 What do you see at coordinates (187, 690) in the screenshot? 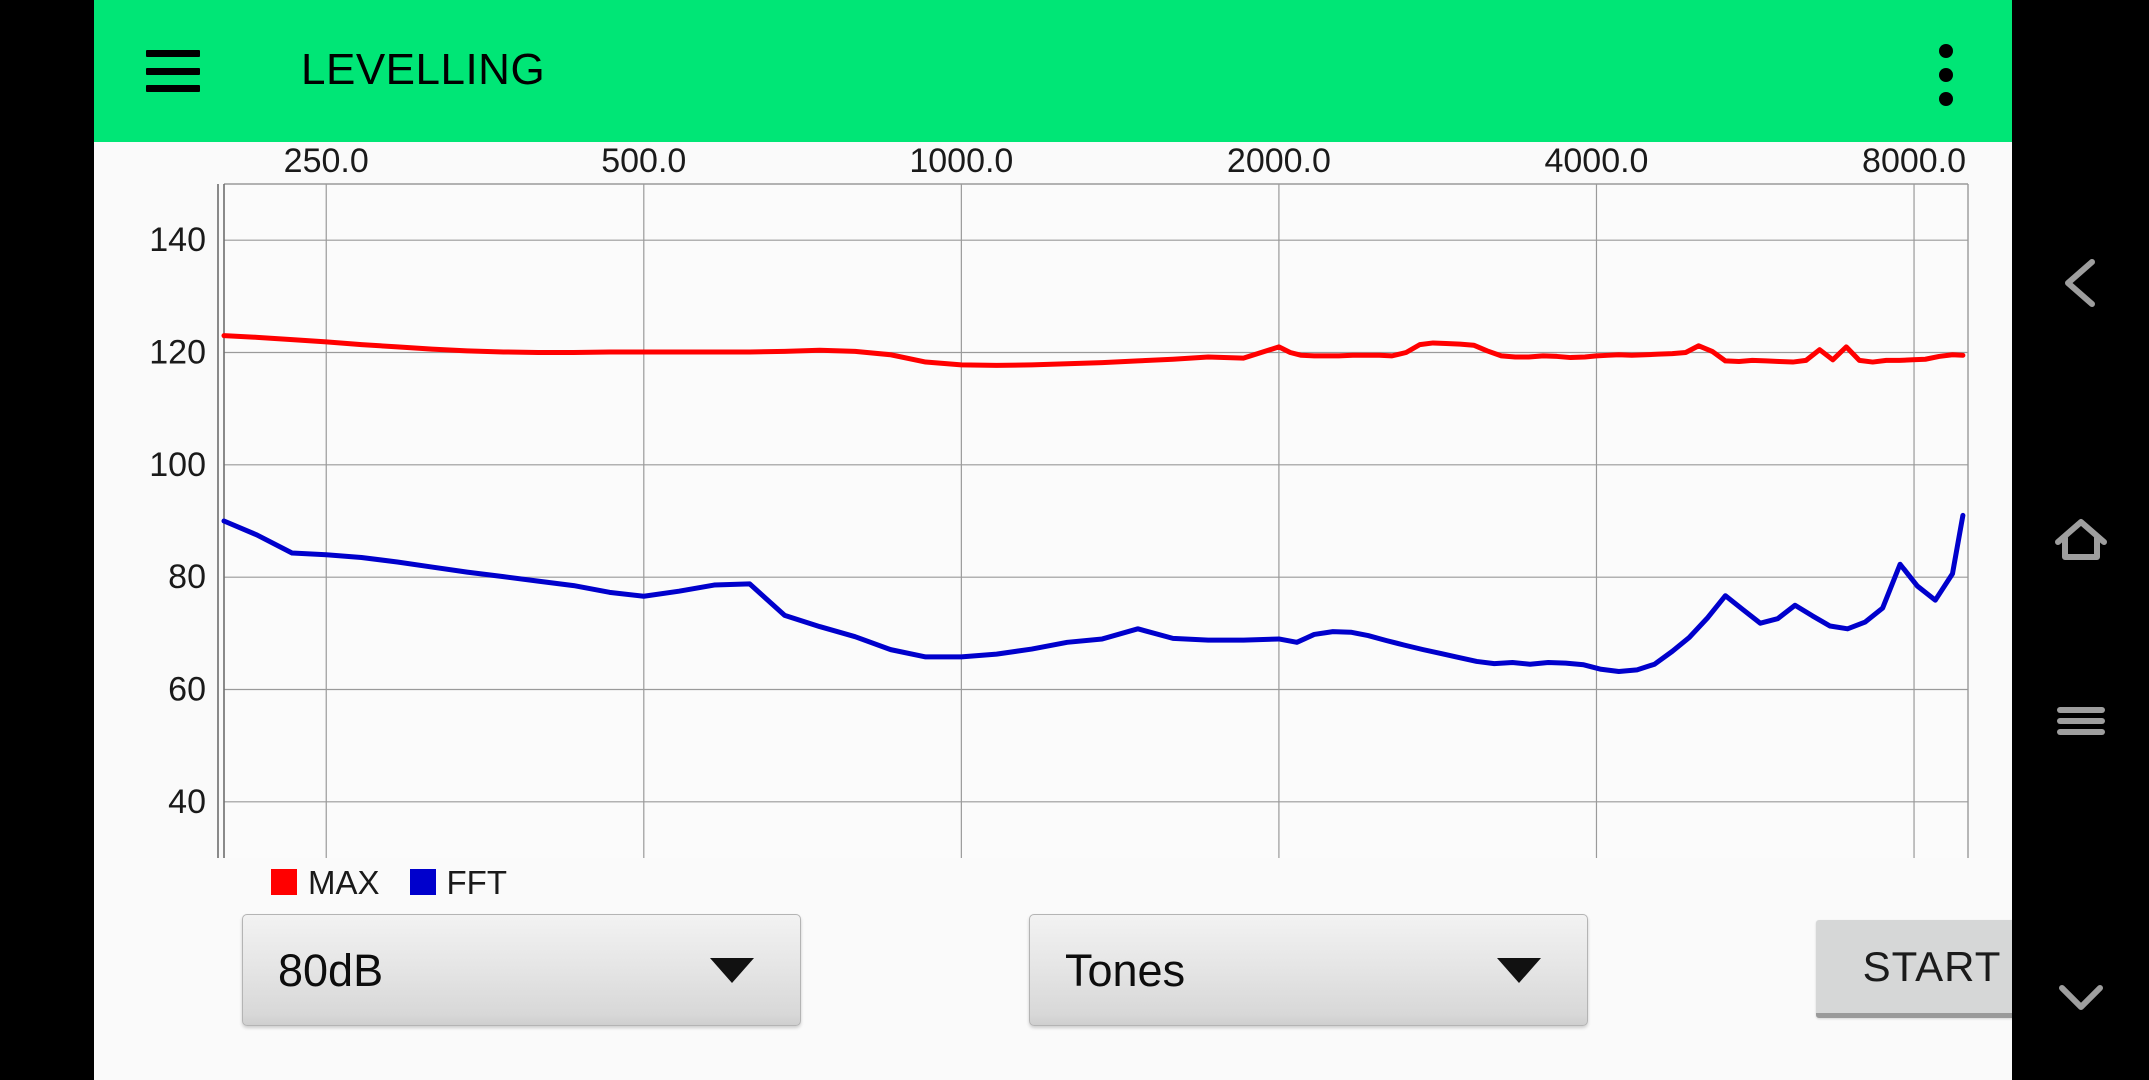
I see `y-axis-tick-label: 60` at bounding box center [187, 690].